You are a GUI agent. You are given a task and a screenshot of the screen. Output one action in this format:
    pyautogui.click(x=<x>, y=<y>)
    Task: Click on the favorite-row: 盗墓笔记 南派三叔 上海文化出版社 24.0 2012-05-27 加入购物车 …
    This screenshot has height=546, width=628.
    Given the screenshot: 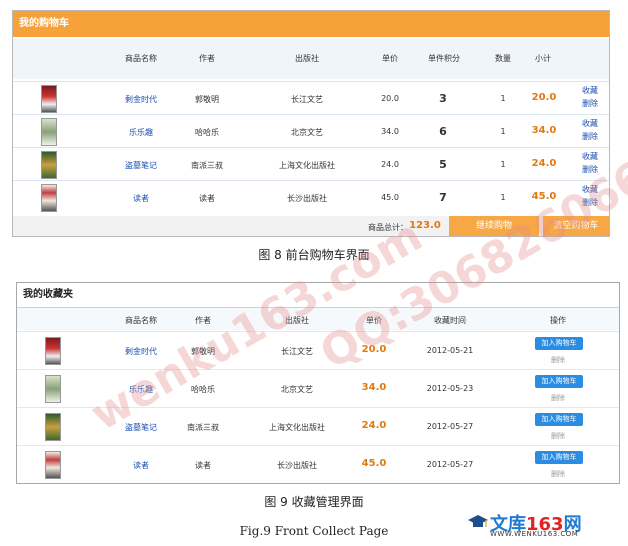 What is the action you would take?
    pyautogui.click(x=318, y=426)
    